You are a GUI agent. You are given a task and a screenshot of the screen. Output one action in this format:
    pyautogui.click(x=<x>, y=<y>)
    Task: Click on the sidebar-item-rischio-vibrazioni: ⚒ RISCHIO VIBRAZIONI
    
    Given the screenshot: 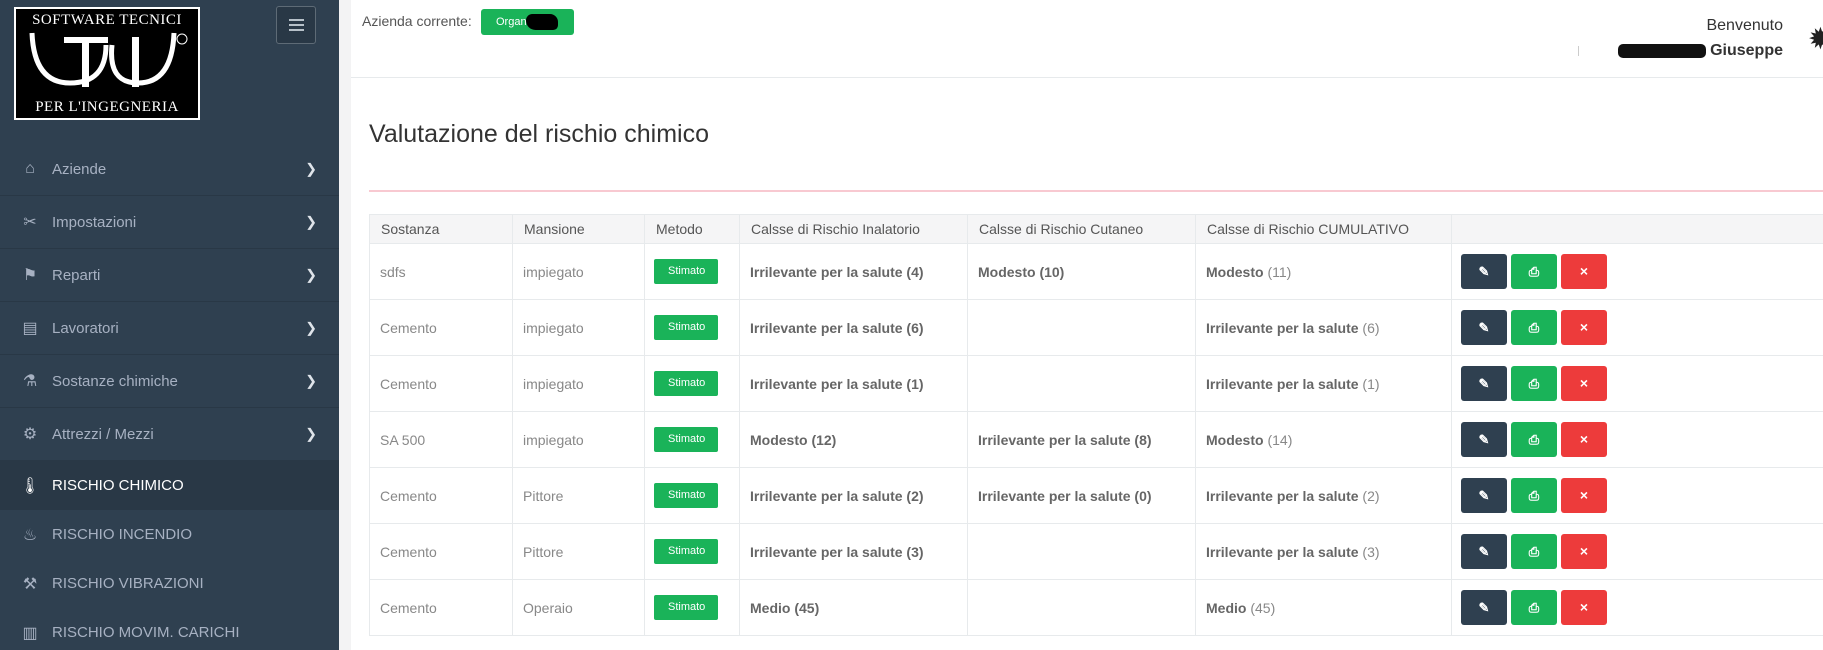 What is the action you would take?
    pyautogui.click(x=169, y=583)
    